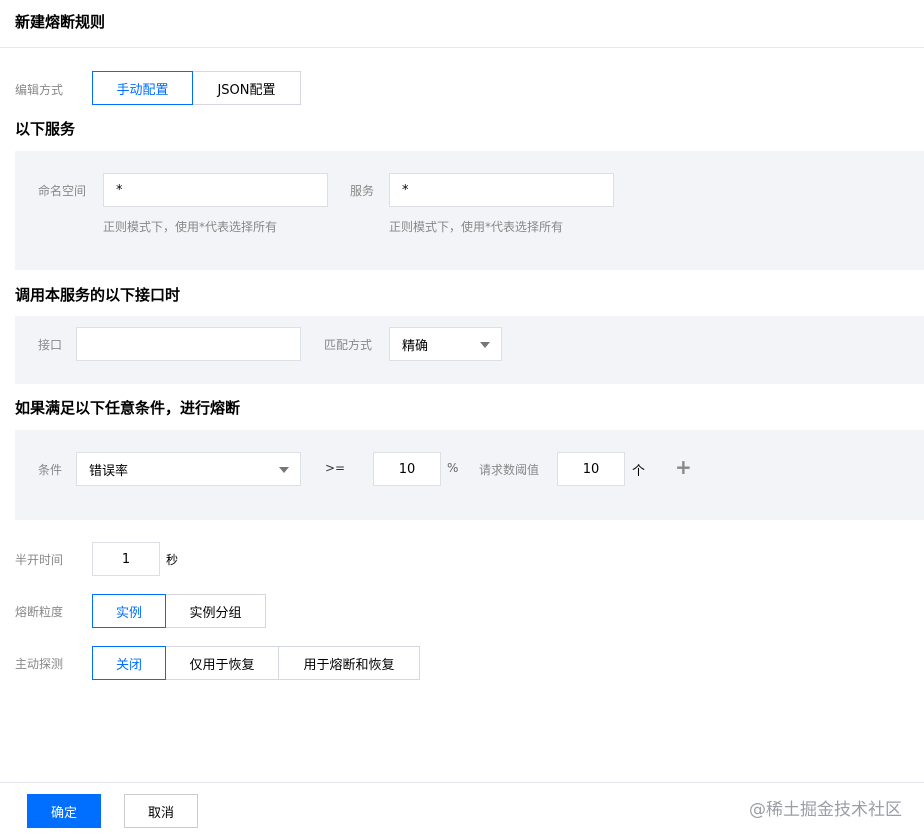 This screenshot has width=924, height=836. I want to click on active-probe-toggle: 关闭 仅用于恢复 用于熔断和恢复, so click(256, 663).